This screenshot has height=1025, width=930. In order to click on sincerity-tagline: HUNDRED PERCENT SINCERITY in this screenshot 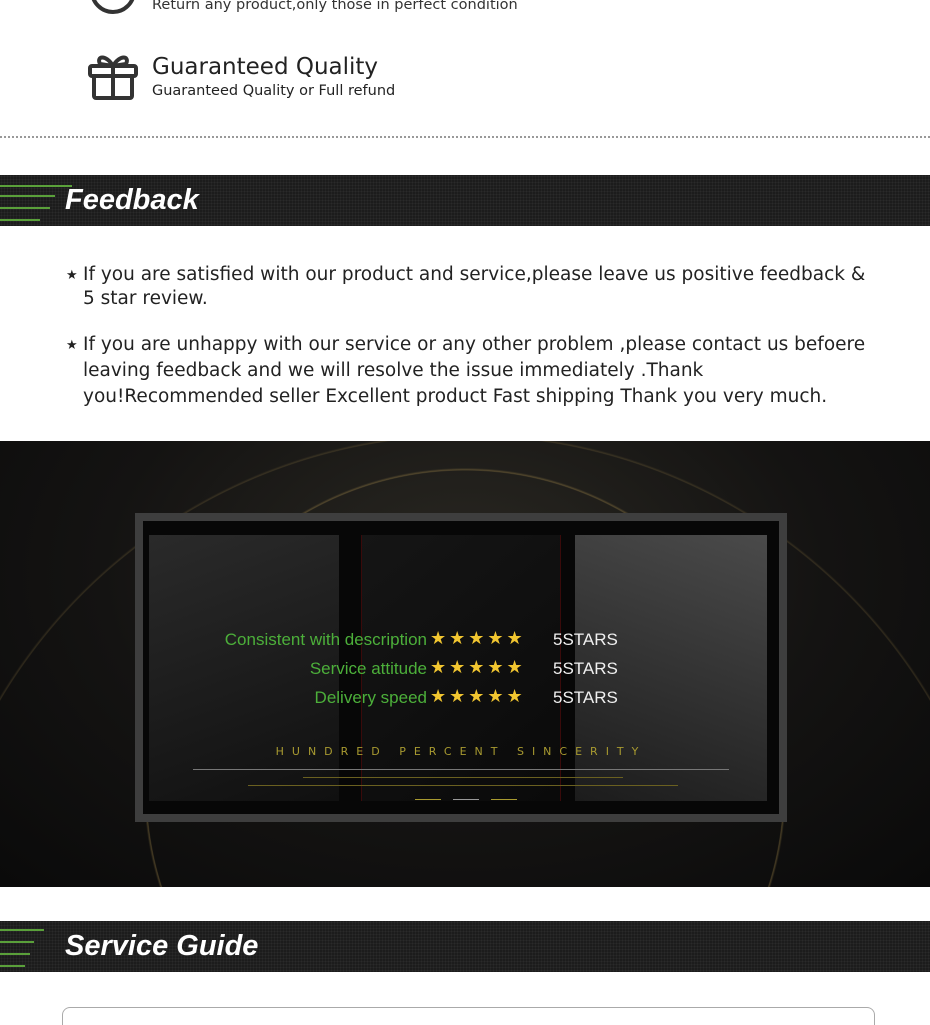, I will do `click(461, 751)`.